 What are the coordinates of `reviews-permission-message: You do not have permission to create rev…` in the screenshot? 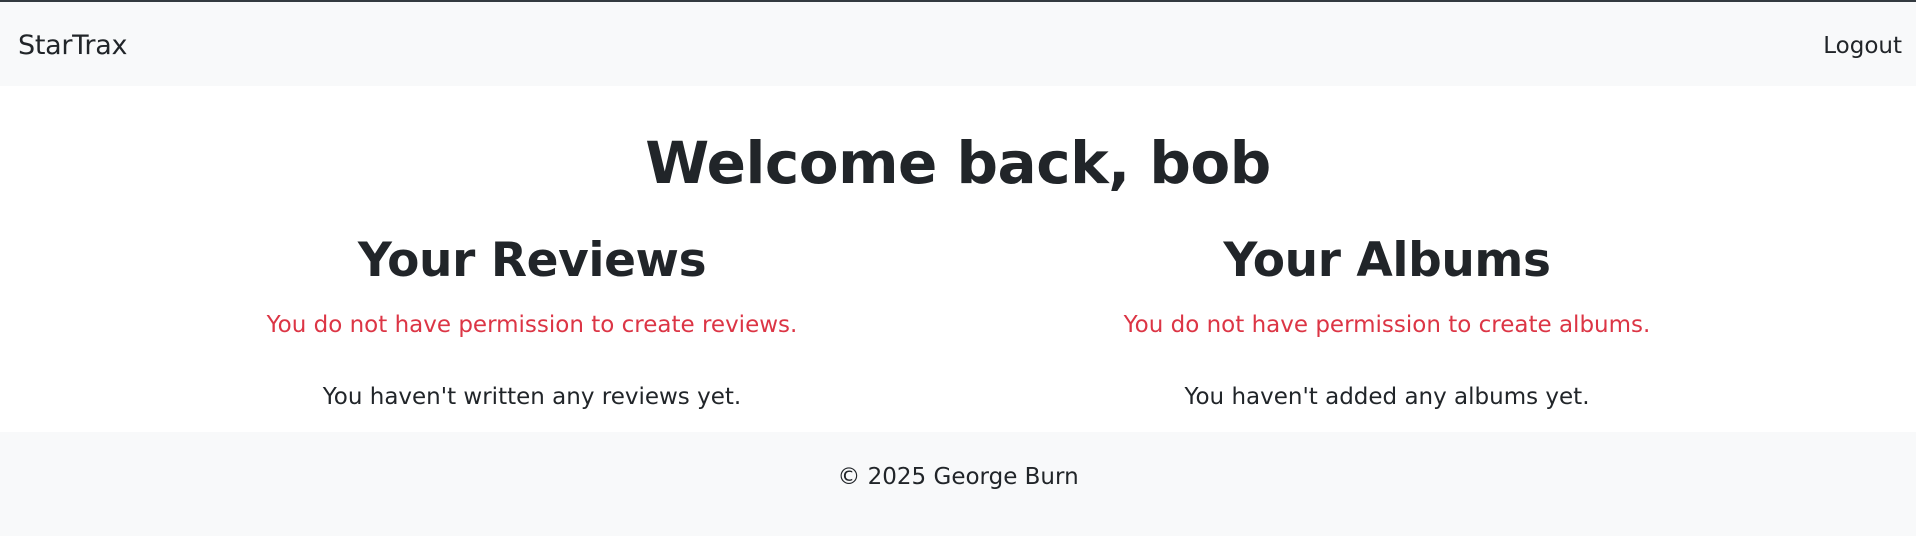 It's located at (532, 325).